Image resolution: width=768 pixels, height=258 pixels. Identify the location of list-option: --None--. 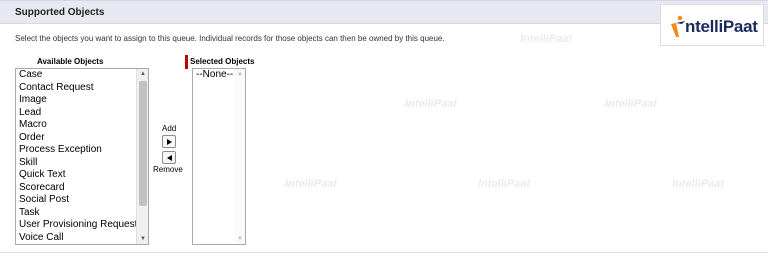
(213, 75).